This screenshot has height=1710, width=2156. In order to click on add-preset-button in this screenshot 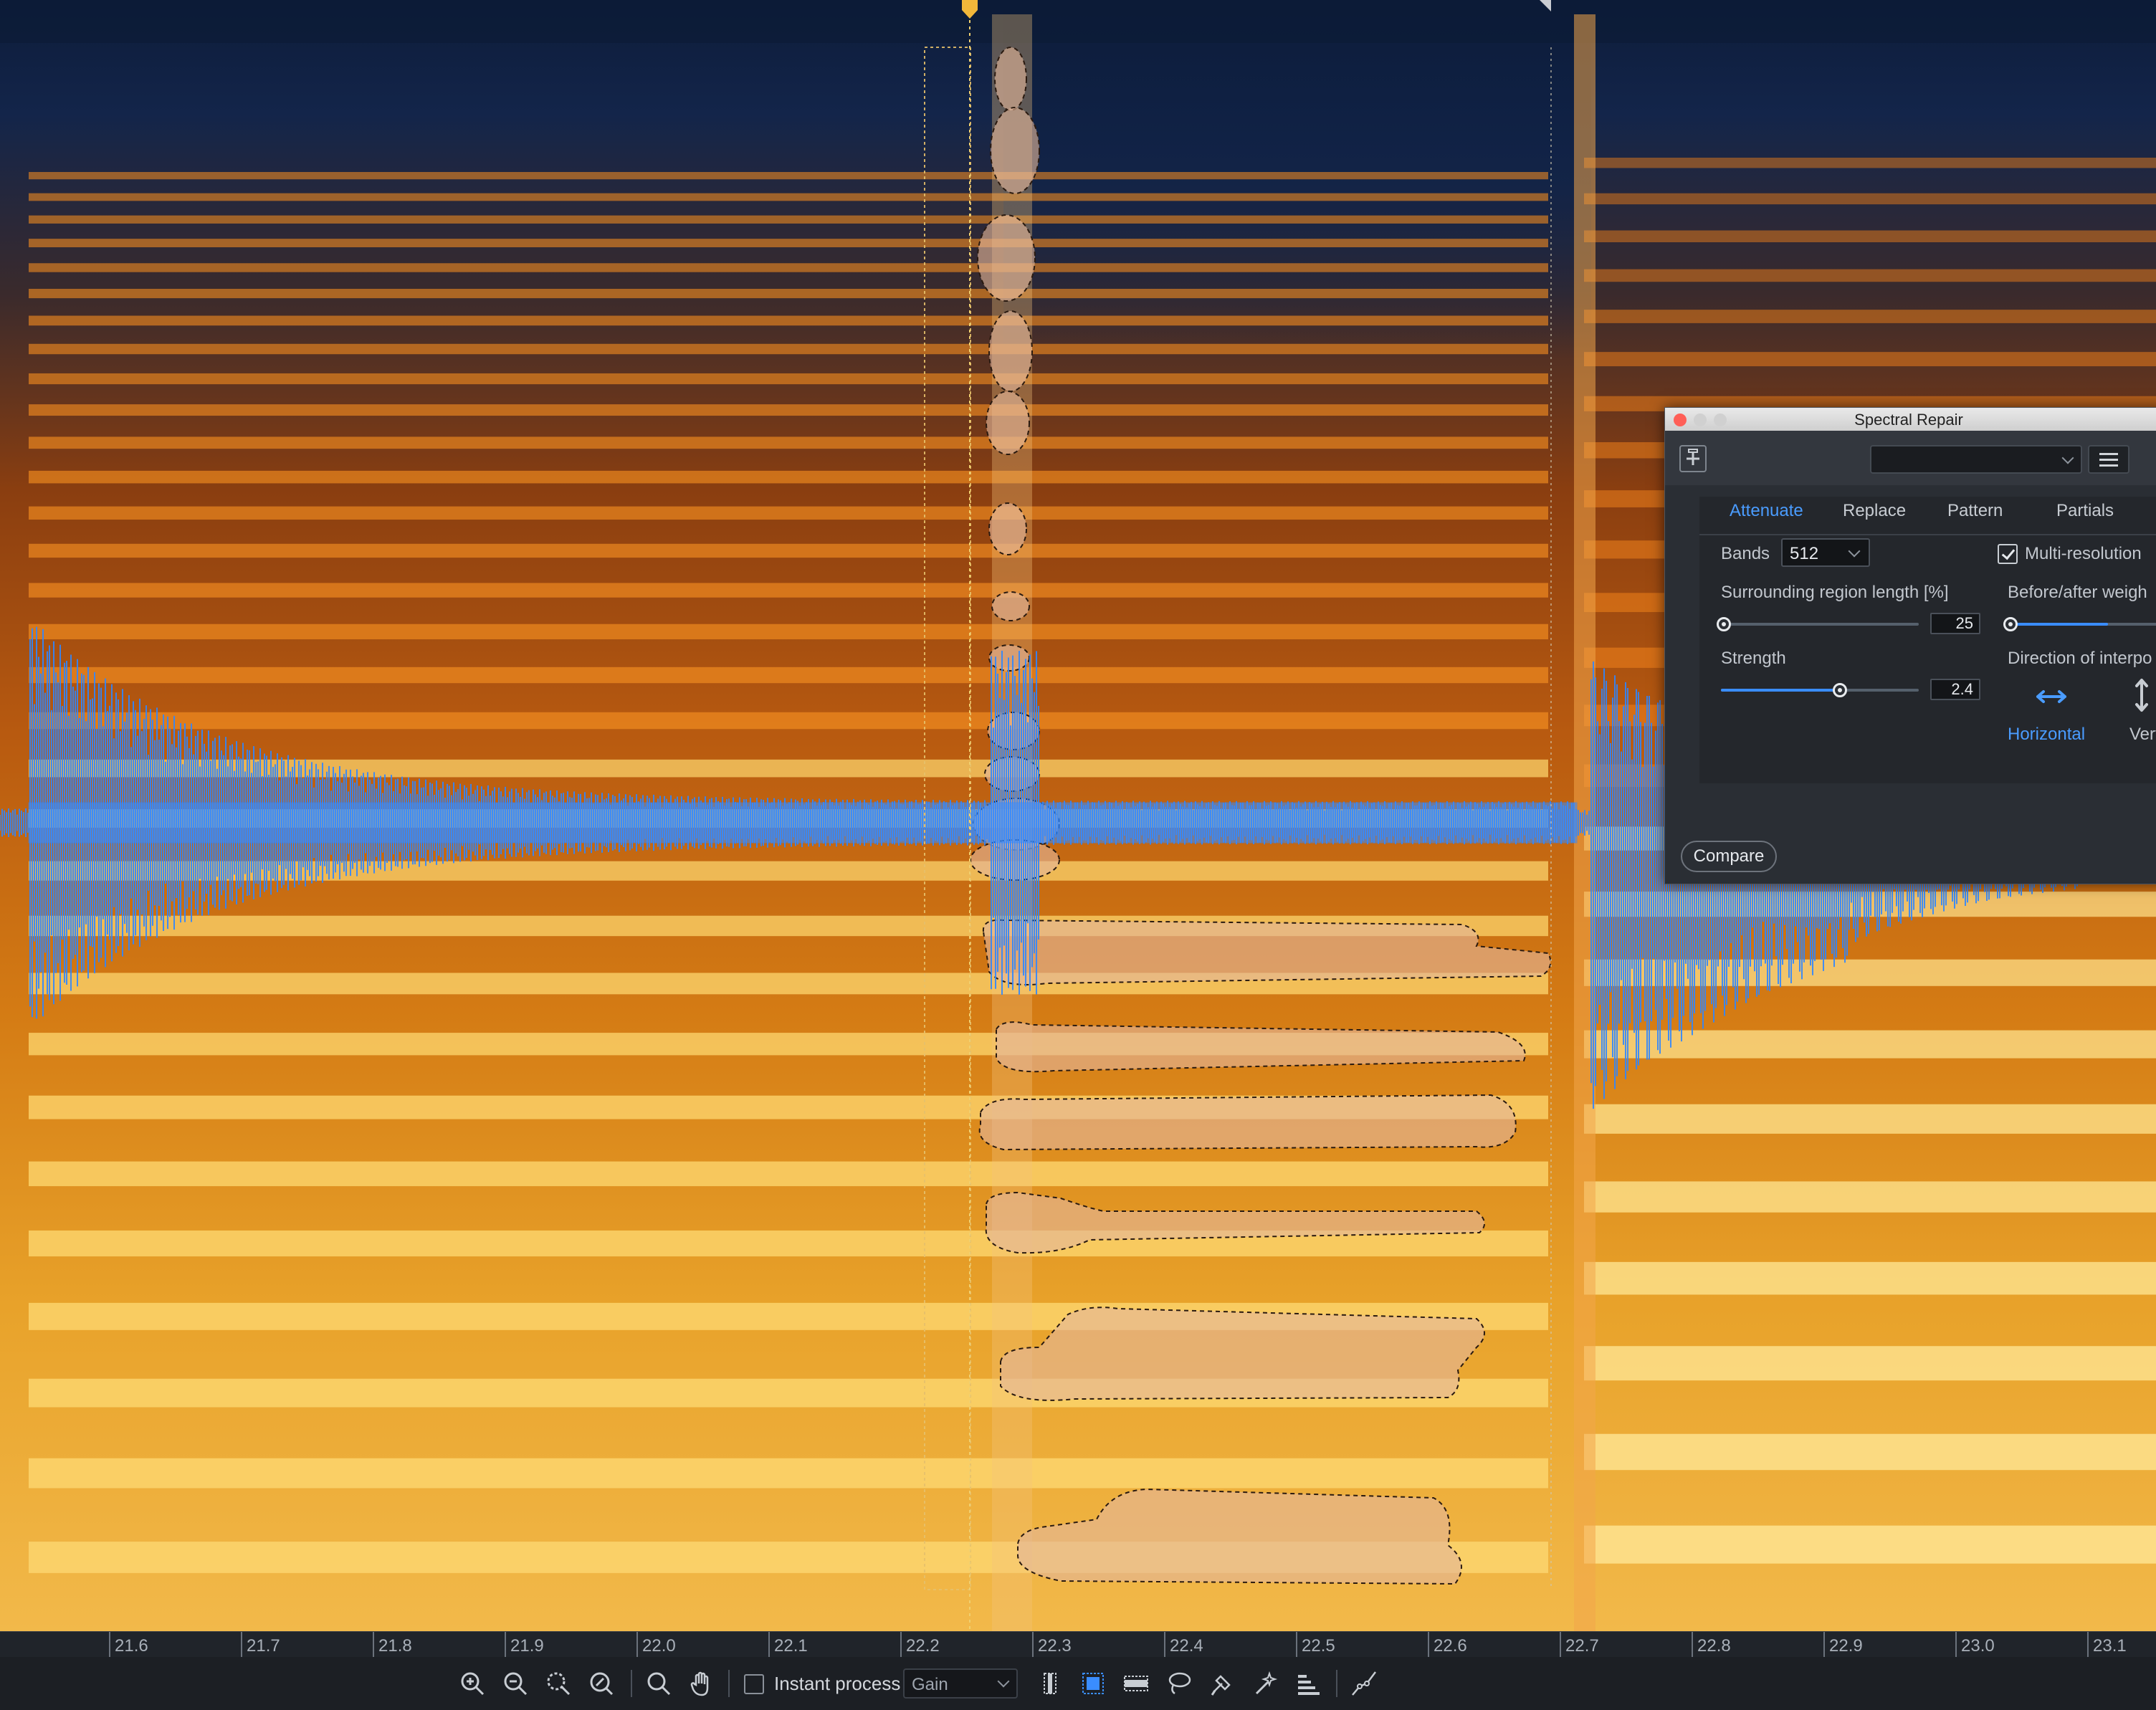, I will do `click(1693, 459)`.